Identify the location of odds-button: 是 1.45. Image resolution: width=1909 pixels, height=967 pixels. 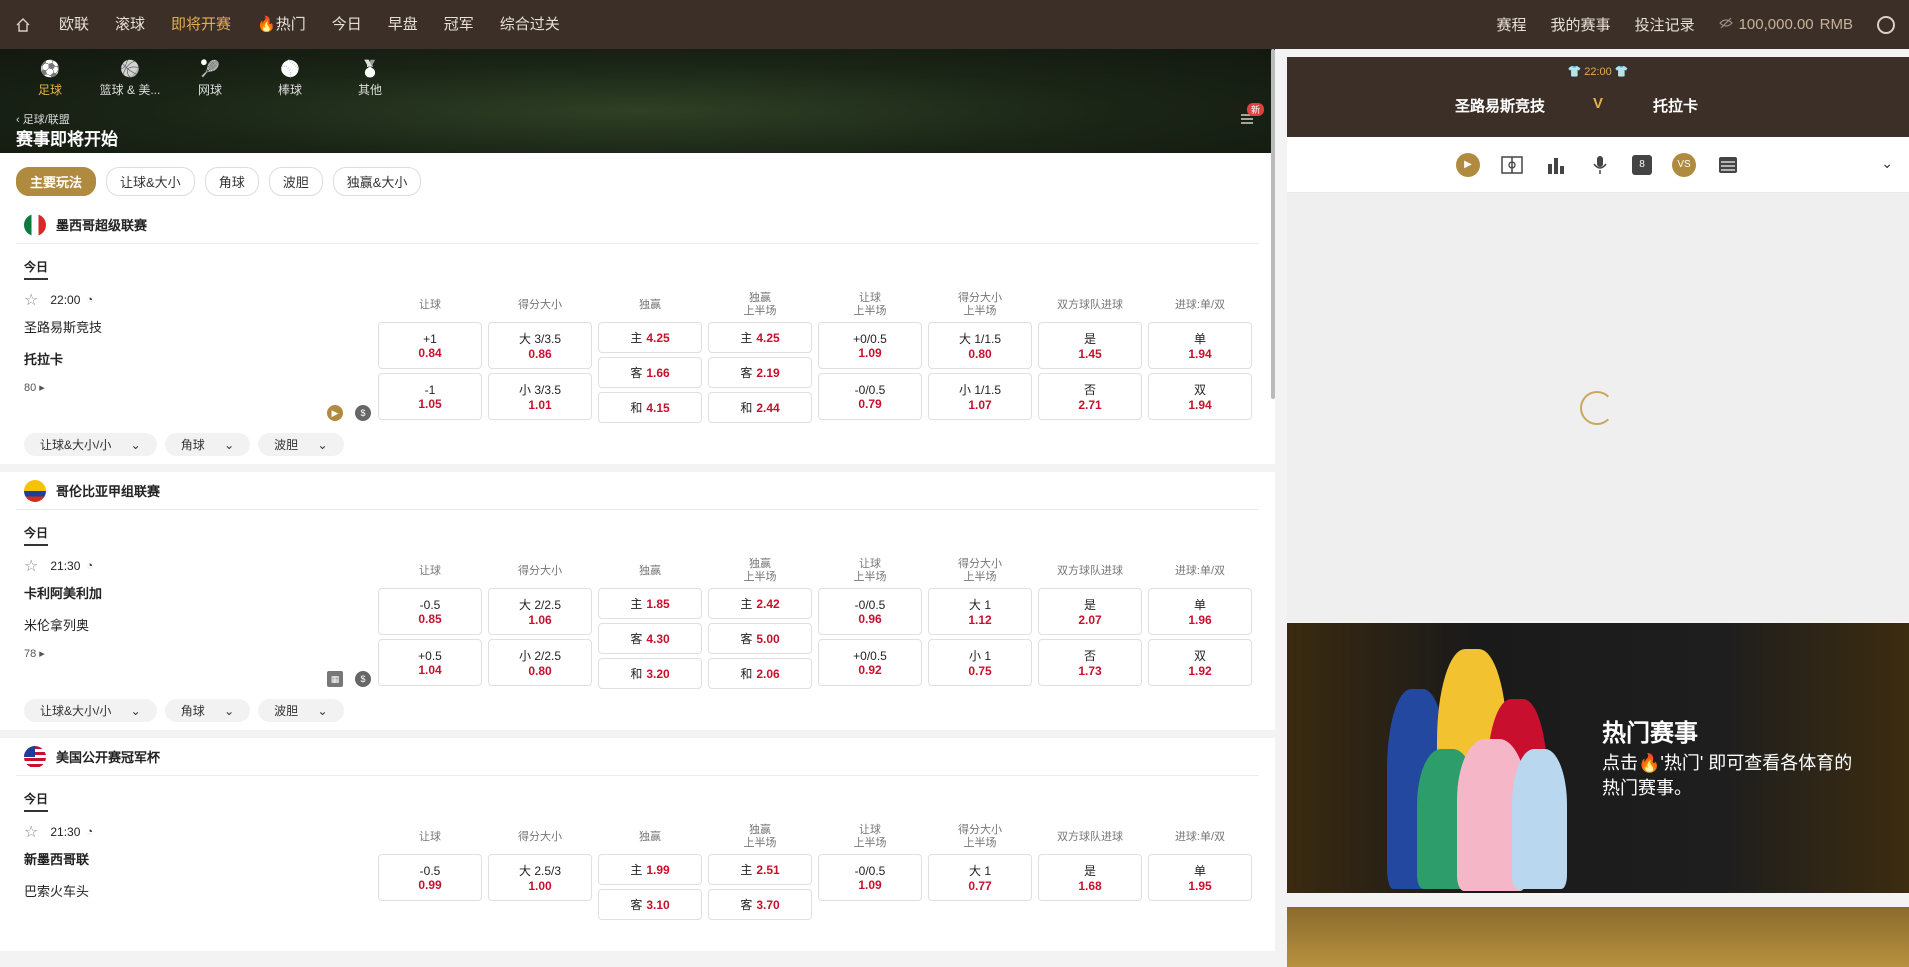
(1090, 345).